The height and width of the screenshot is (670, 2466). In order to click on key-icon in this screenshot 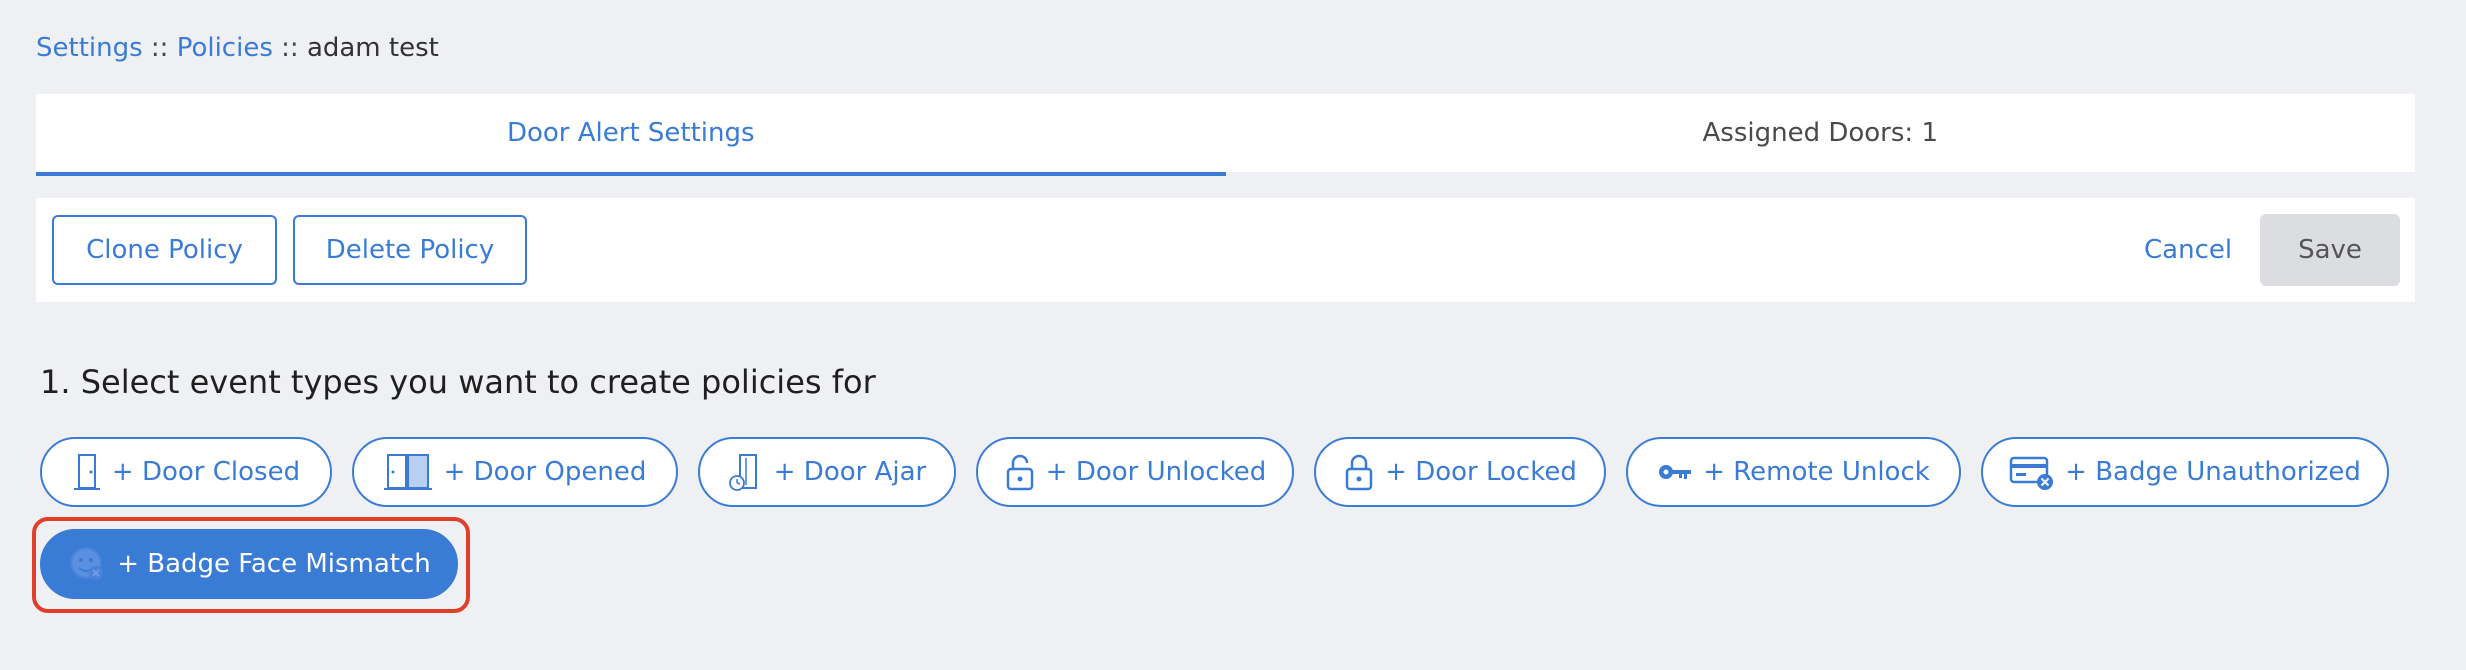, I will do `click(1675, 472)`.